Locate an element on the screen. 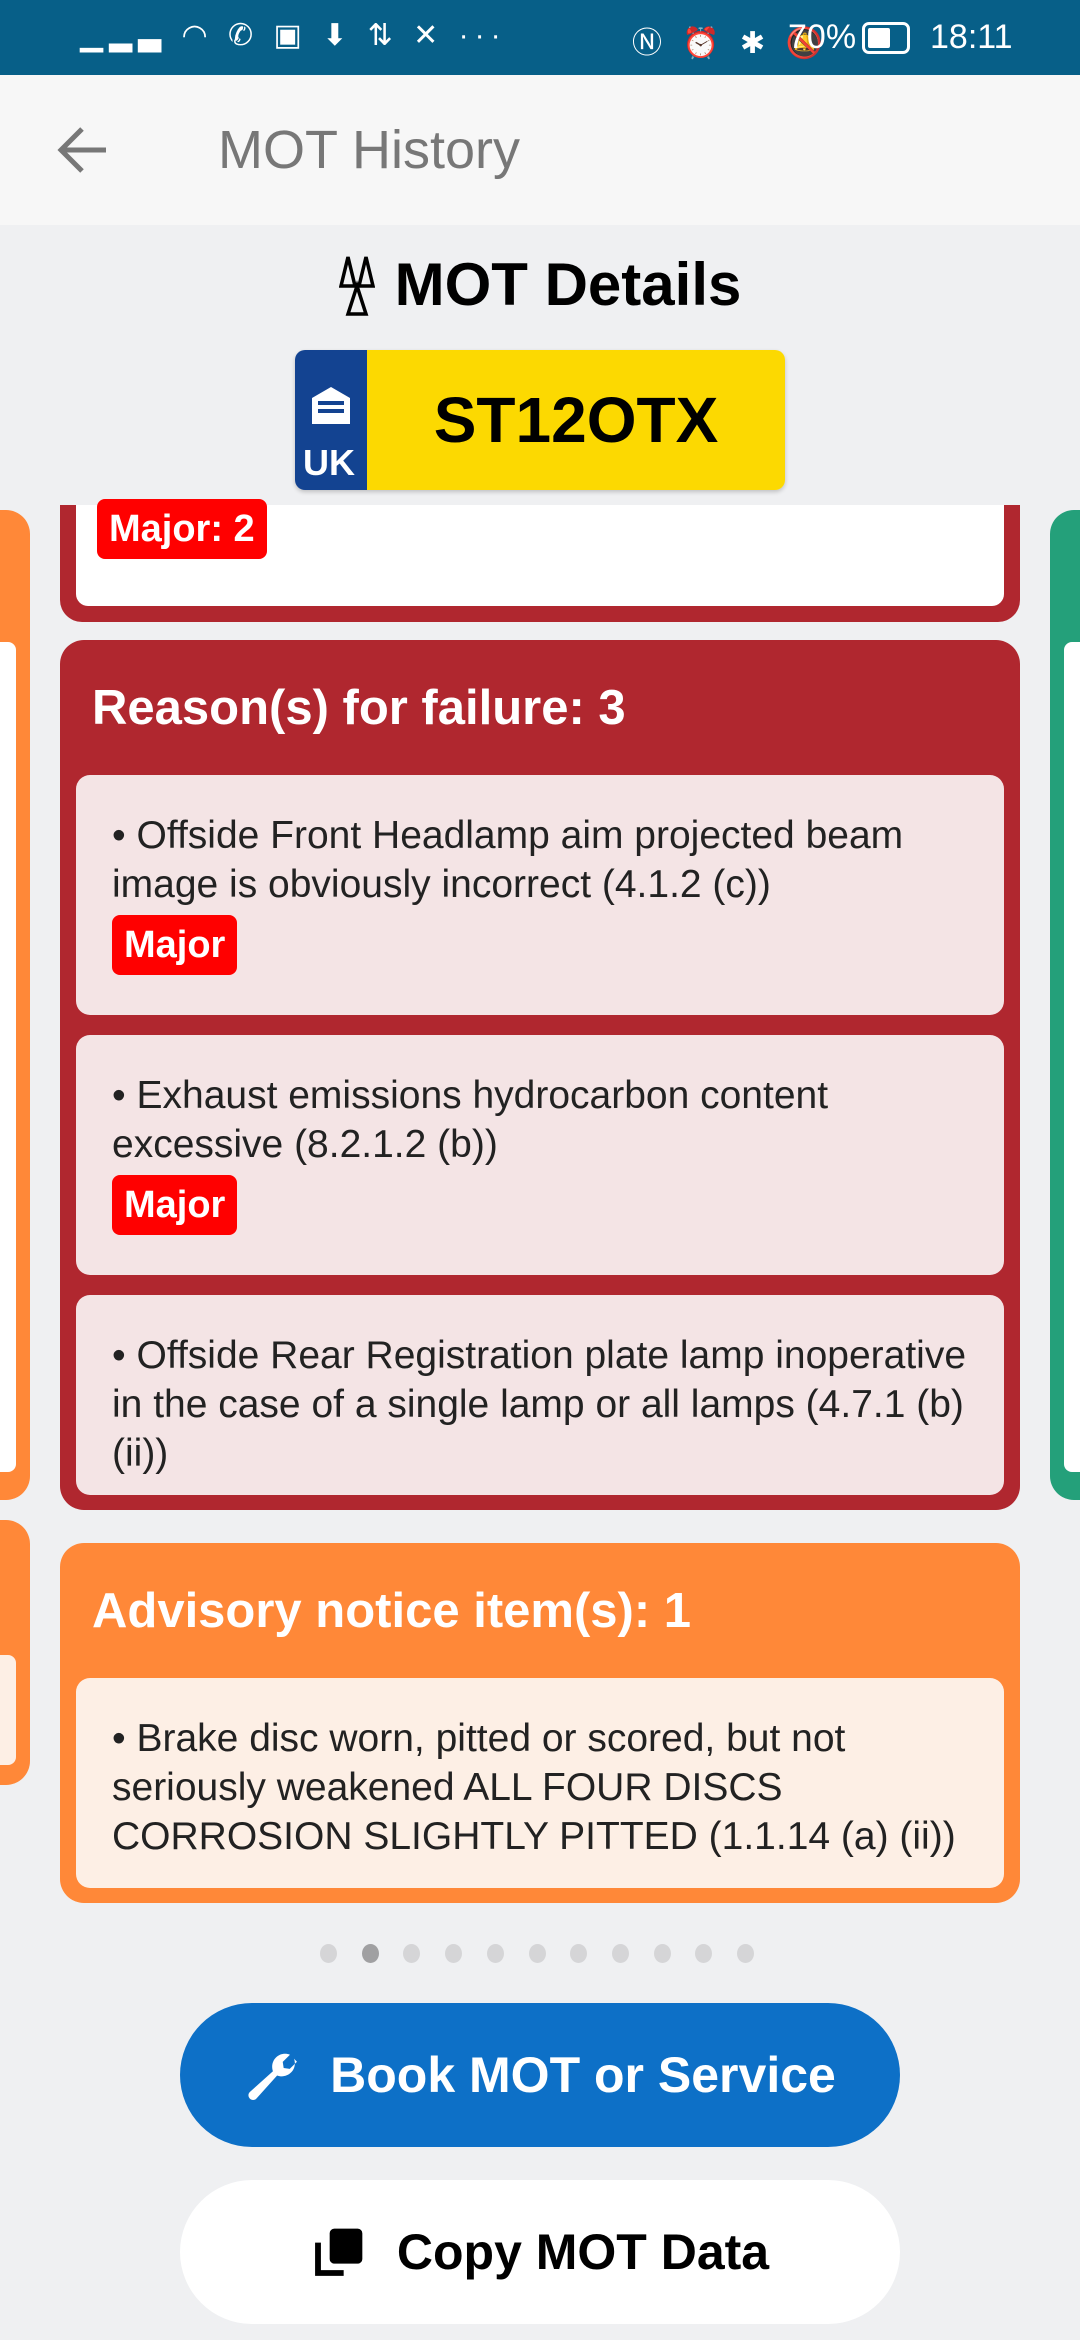  major-count-badge: Major: 2 is located at coordinates (182, 529).